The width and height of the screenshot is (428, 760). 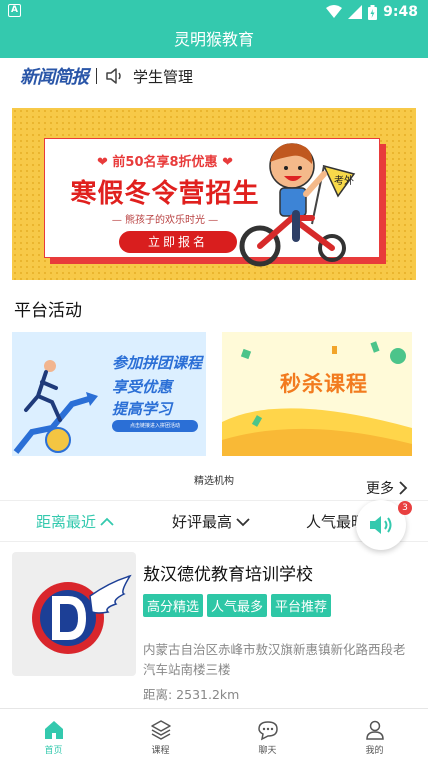 I want to click on promo-group-line4: 点击链接进入拼团活动, so click(x=155, y=426).